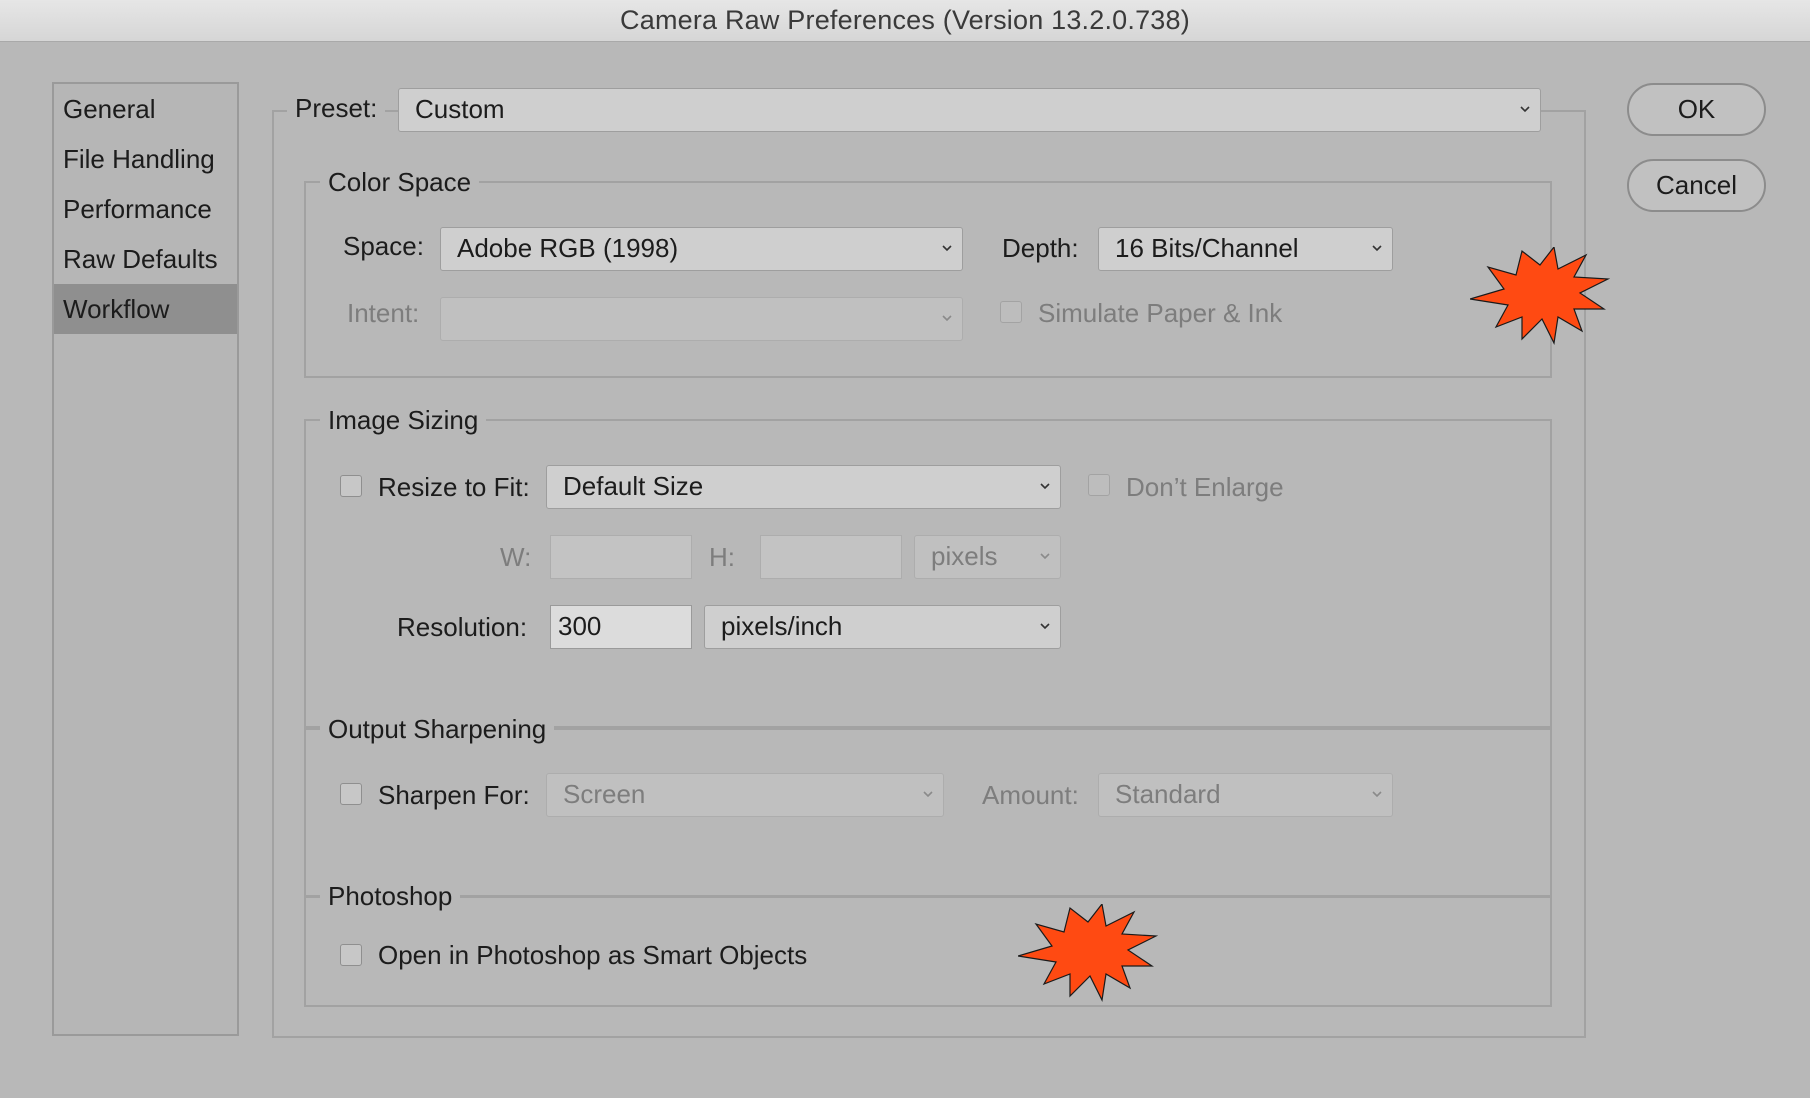  I want to click on resolution-input: 300, so click(621, 627).